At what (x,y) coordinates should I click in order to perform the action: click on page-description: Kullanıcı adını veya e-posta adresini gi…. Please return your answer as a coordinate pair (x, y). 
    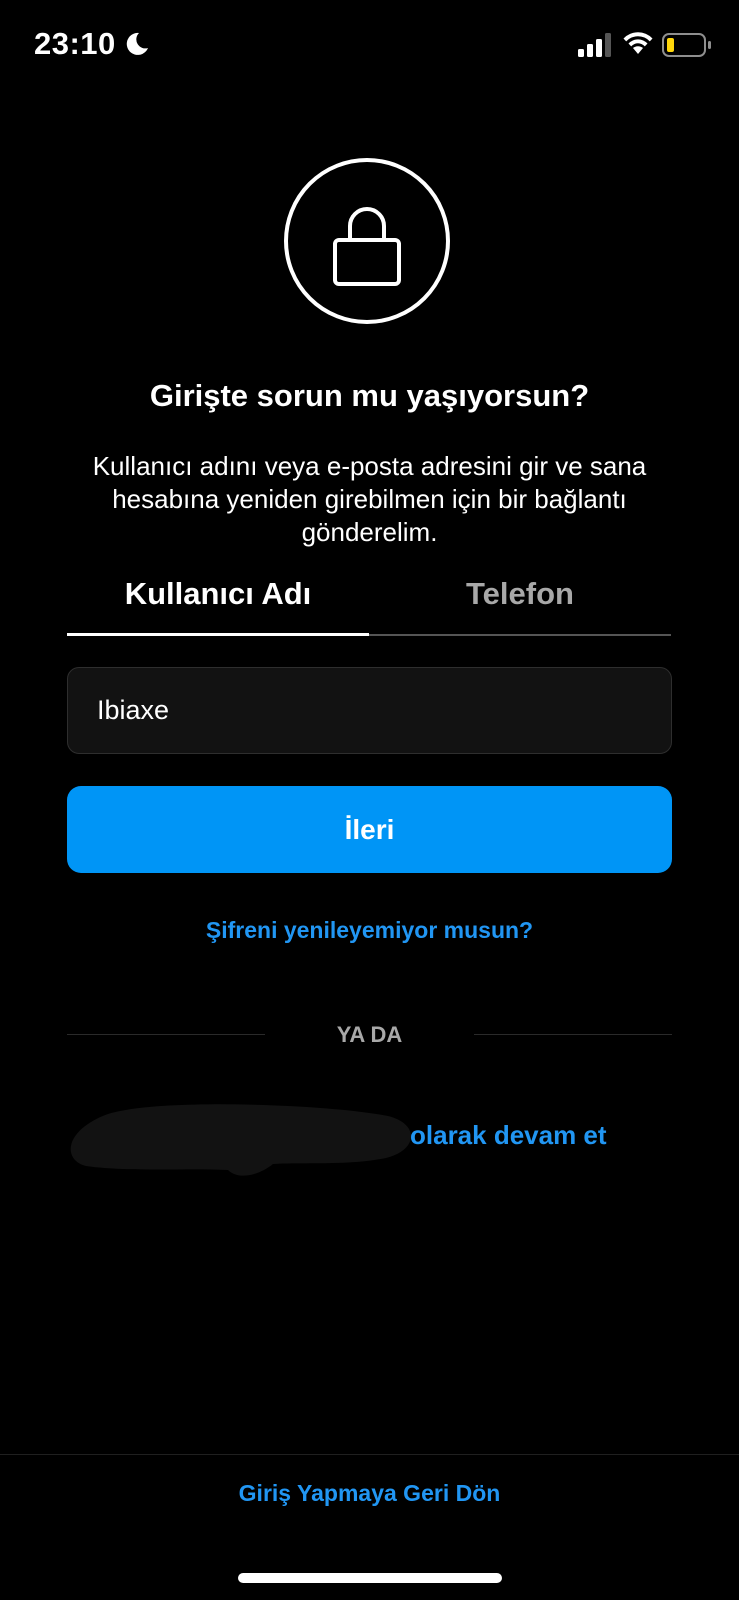
    Looking at the image, I should click on (369, 499).